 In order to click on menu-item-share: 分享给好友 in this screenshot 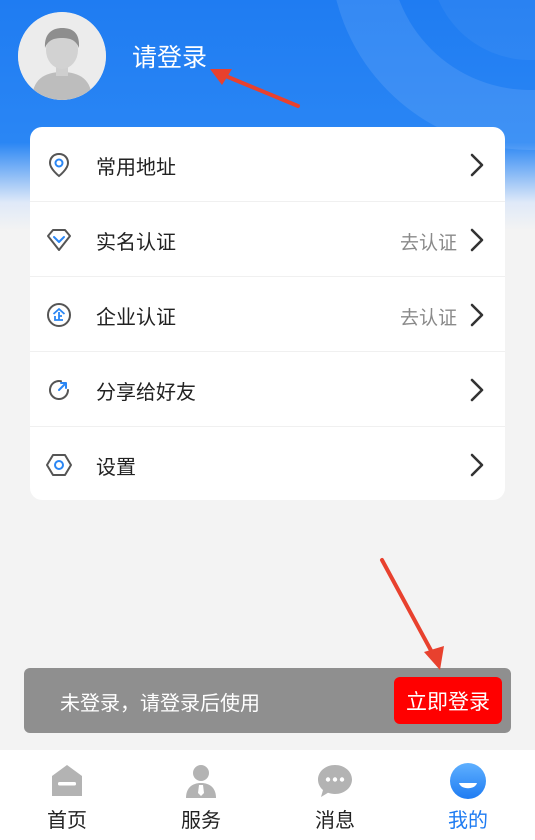, I will do `click(267, 389)`.